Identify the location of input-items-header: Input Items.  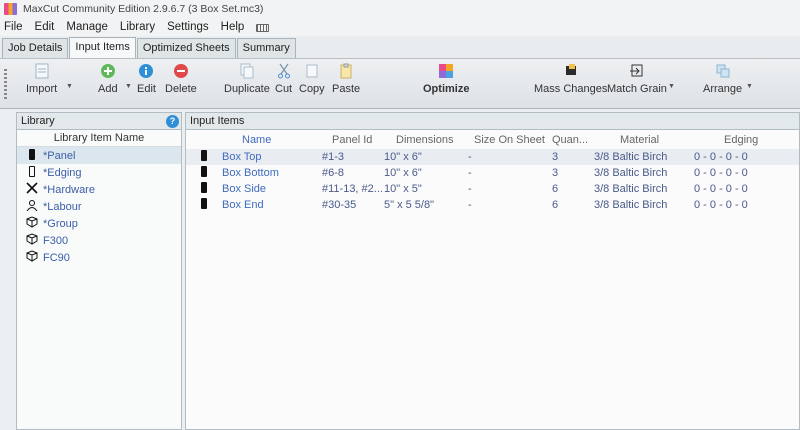
(492, 121).